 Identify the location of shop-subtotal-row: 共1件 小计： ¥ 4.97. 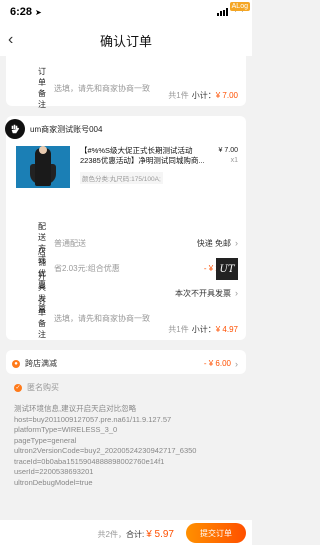
(126, 329).